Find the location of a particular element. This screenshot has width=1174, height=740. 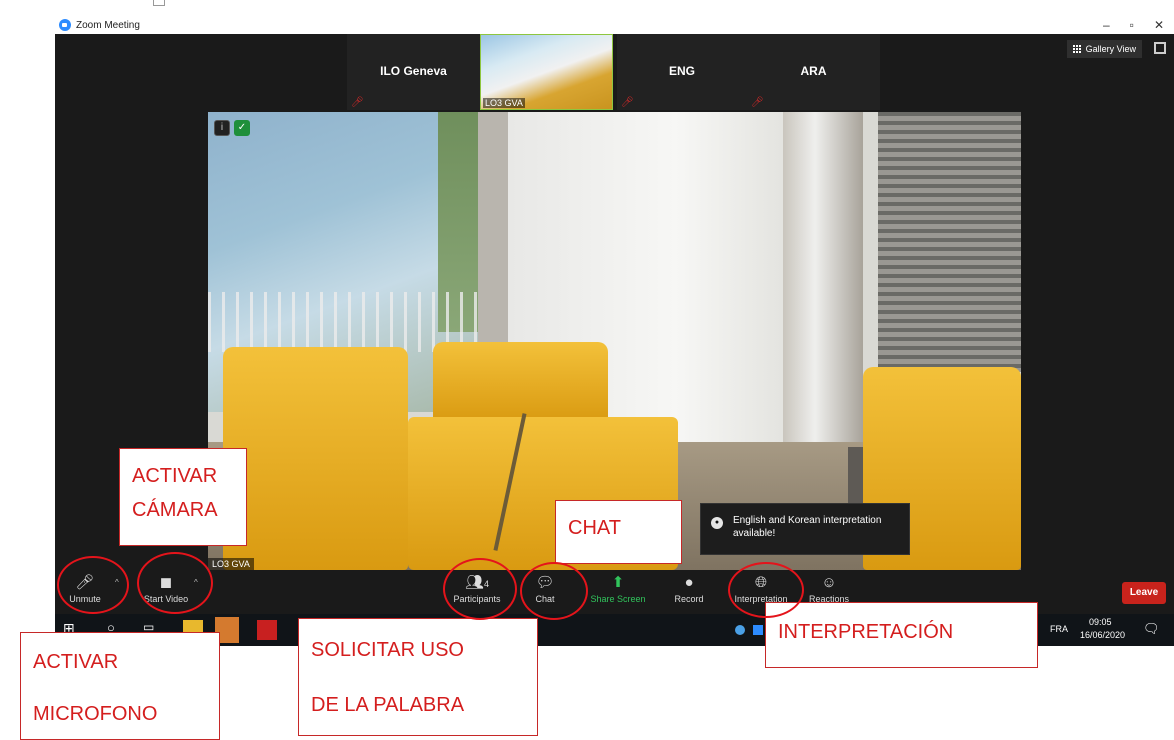

acrobat-icon is located at coordinates (267, 630).